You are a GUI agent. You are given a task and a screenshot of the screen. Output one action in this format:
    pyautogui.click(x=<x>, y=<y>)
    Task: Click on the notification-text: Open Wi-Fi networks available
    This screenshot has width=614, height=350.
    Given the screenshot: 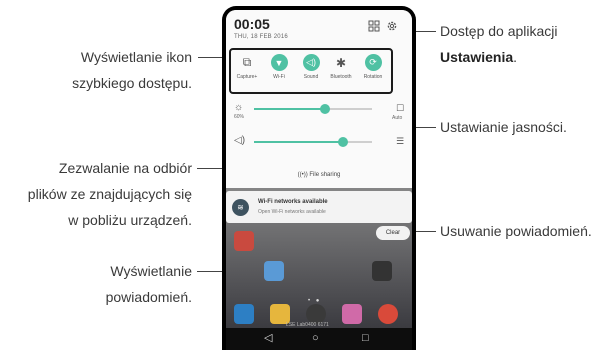 What is the action you would take?
    pyautogui.click(x=292, y=212)
    